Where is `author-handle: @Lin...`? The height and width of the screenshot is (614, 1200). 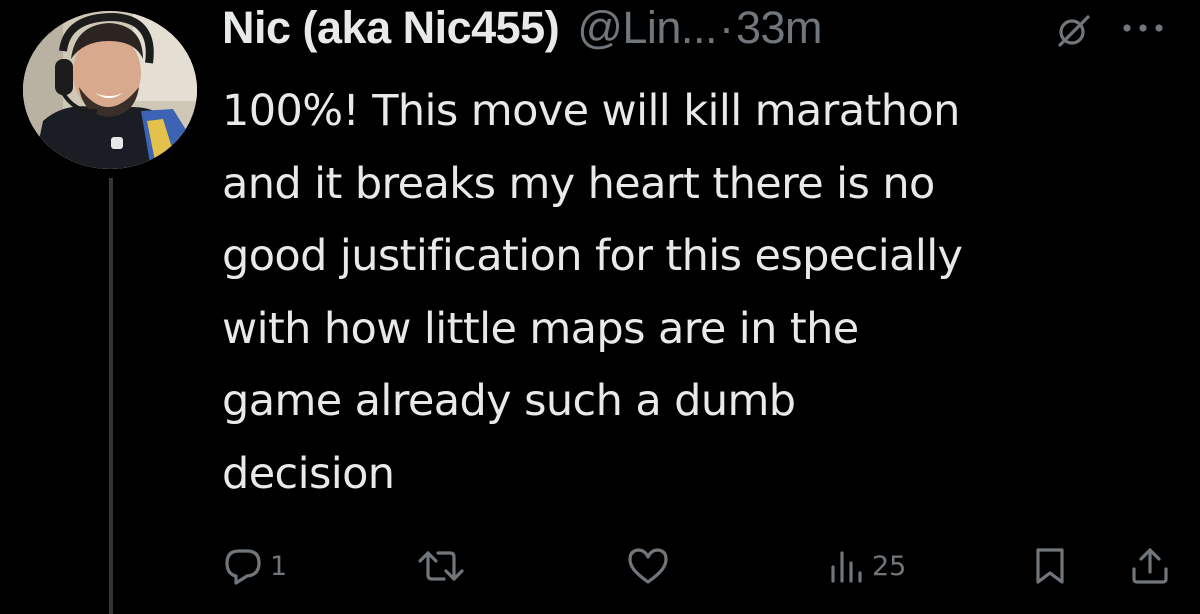
author-handle: @Lin... is located at coordinates (647, 28).